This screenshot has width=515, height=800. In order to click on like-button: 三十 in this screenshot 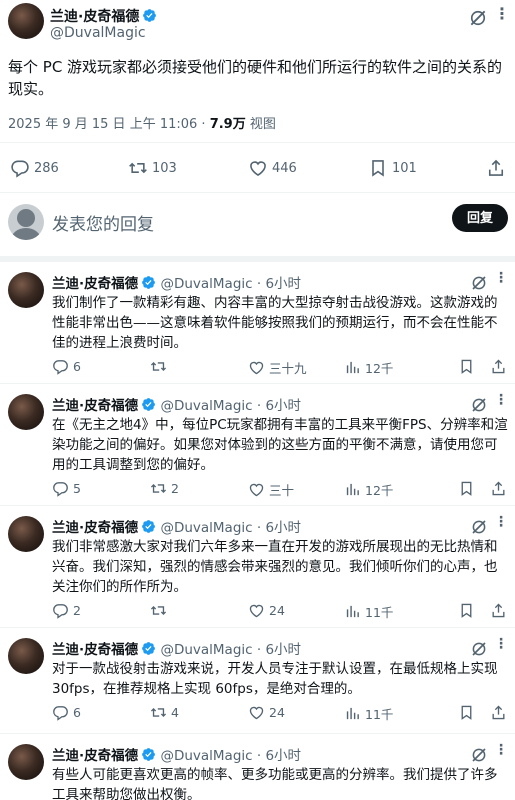, I will do `click(271, 489)`.